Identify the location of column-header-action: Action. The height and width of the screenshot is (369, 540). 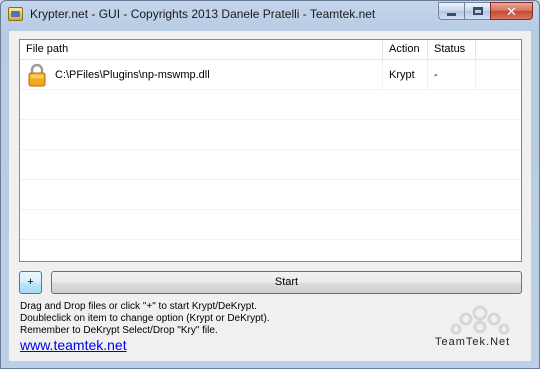
(405, 50).